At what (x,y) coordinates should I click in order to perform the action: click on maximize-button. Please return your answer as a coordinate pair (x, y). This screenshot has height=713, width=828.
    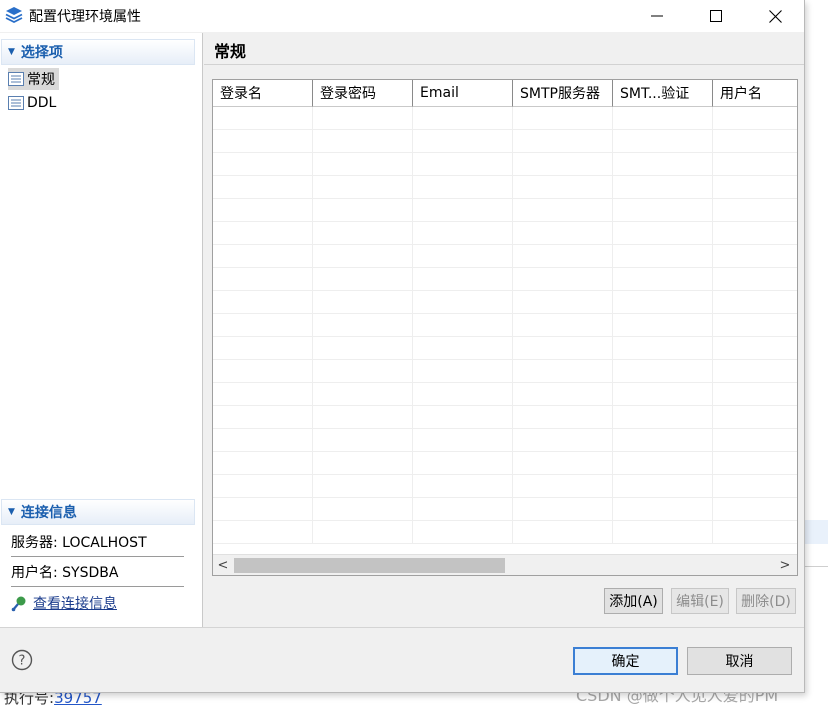
    Looking at the image, I should click on (716, 16).